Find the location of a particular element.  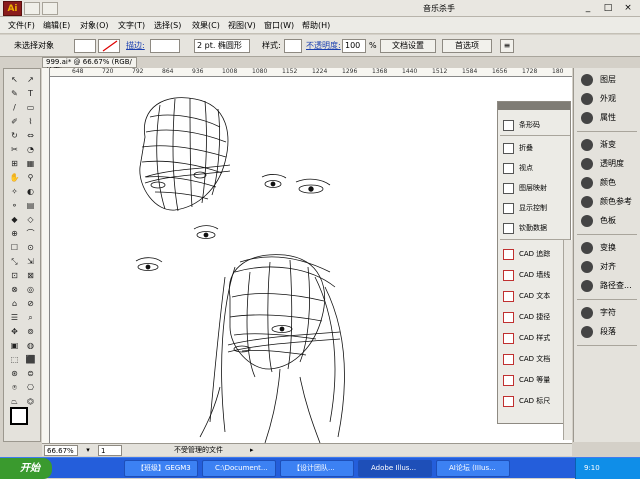

maximize-button: □ is located at coordinates (608, 8).